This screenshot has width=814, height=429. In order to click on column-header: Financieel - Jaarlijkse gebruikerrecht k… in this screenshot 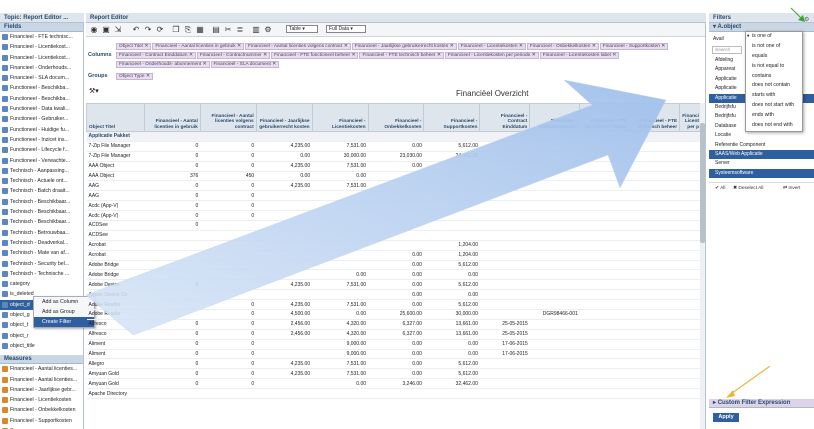, I will do `click(284, 117)`.